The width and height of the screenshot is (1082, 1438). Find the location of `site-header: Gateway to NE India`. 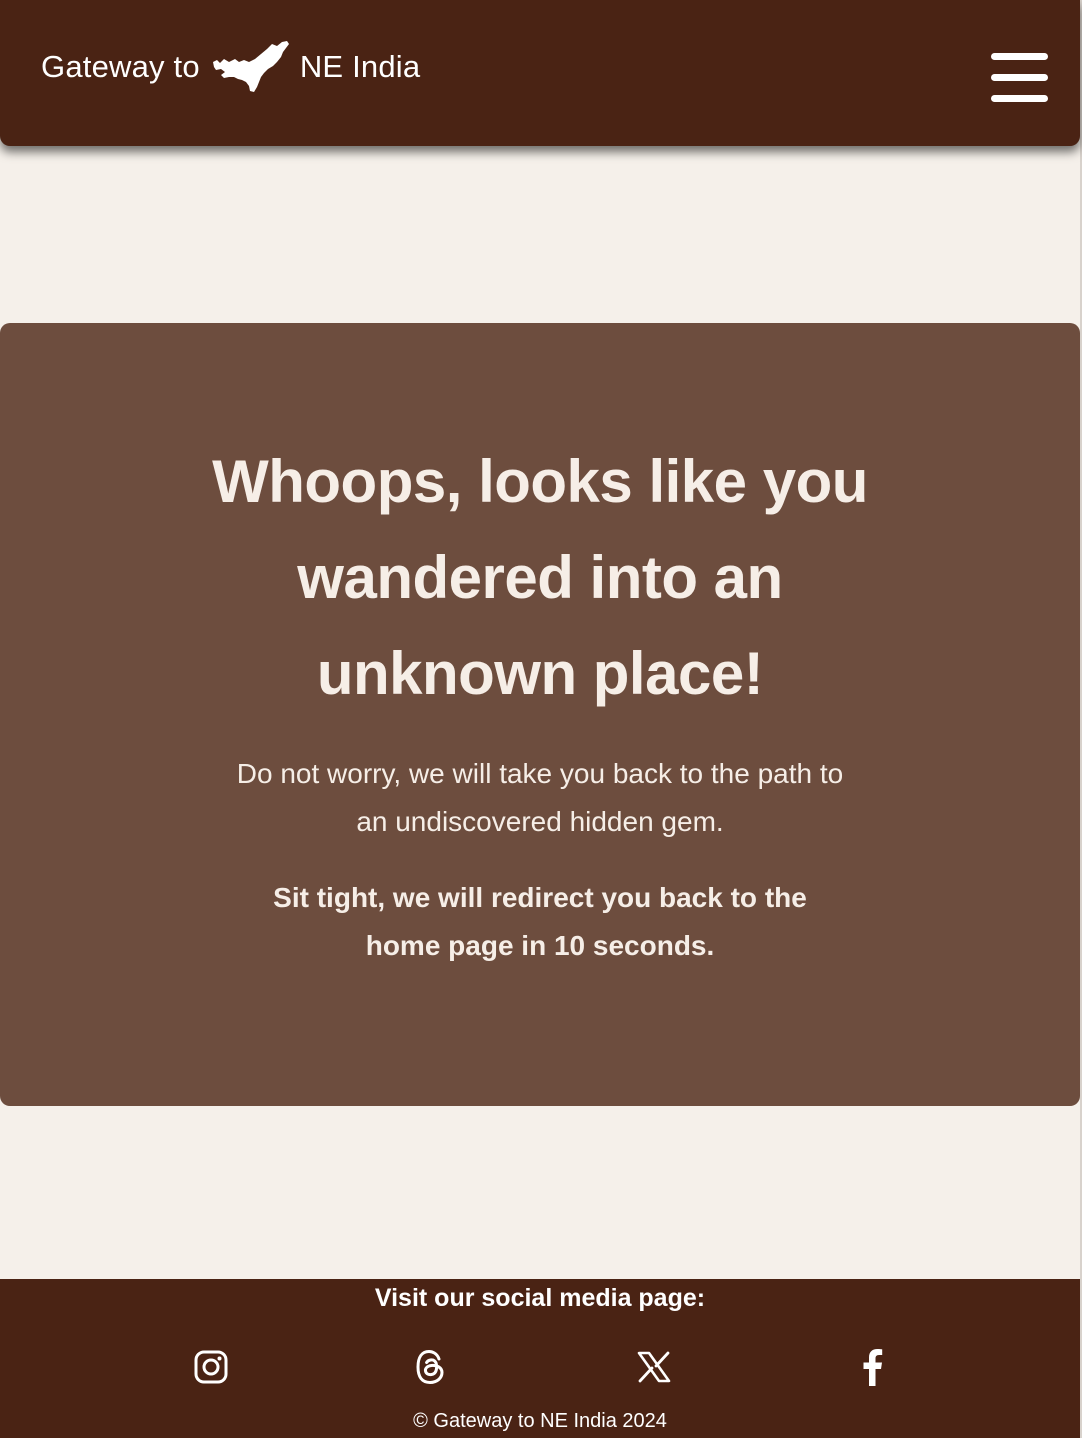

site-header: Gateway to NE India is located at coordinates (540, 73).